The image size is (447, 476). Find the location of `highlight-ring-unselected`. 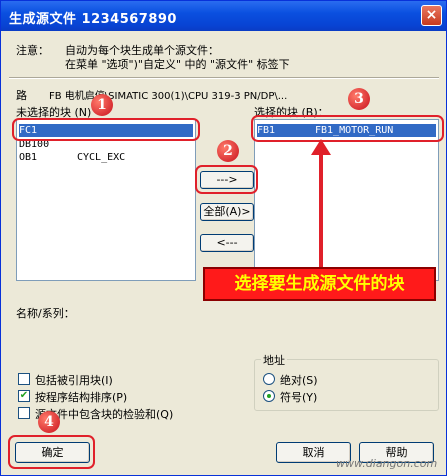

highlight-ring-unselected is located at coordinates (106, 129).